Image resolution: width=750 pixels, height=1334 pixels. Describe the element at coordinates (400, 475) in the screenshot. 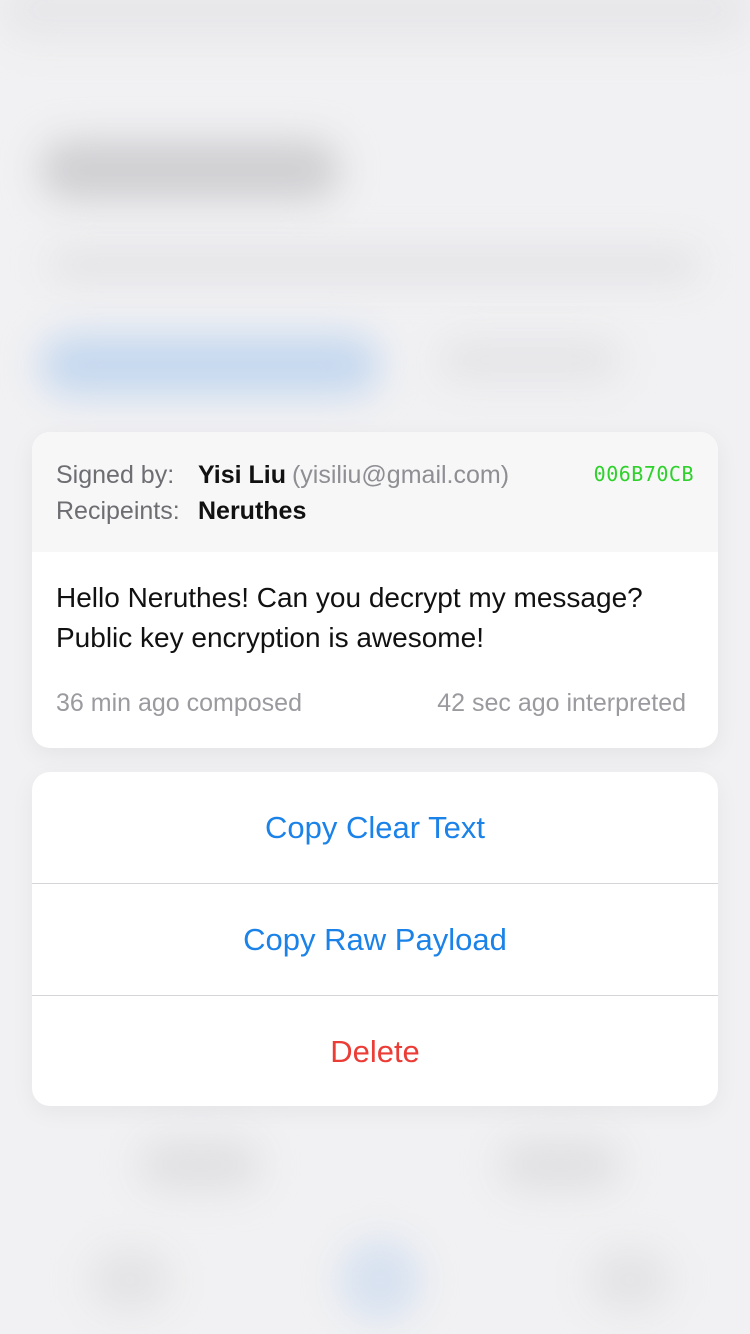

I see `signer-email: (yisiliu@gmail.com)` at that location.